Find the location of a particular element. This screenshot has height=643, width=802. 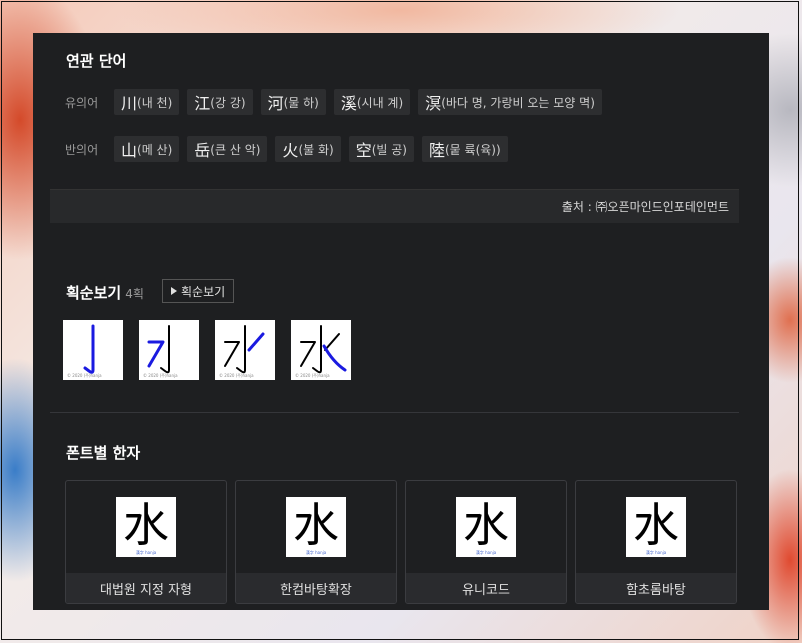

chip-reading: (큰 산 악) is located at coordinates (235, 149).